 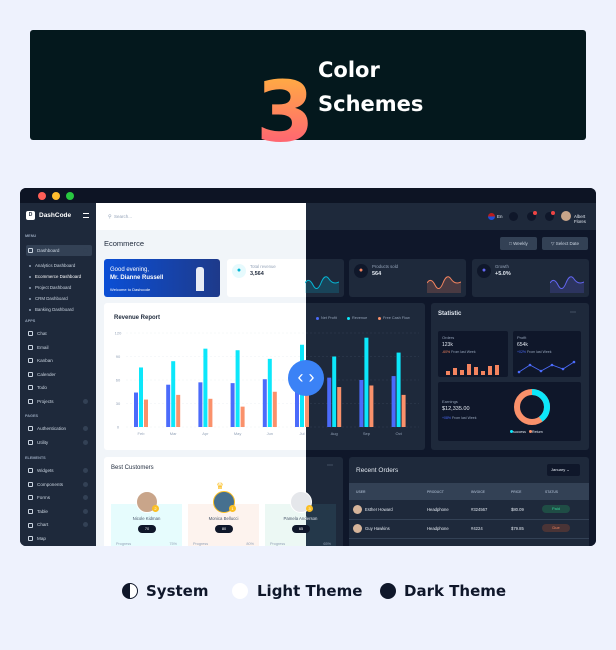 I want to click on sidebar-item-email: Email, so click(x=59, y=347).